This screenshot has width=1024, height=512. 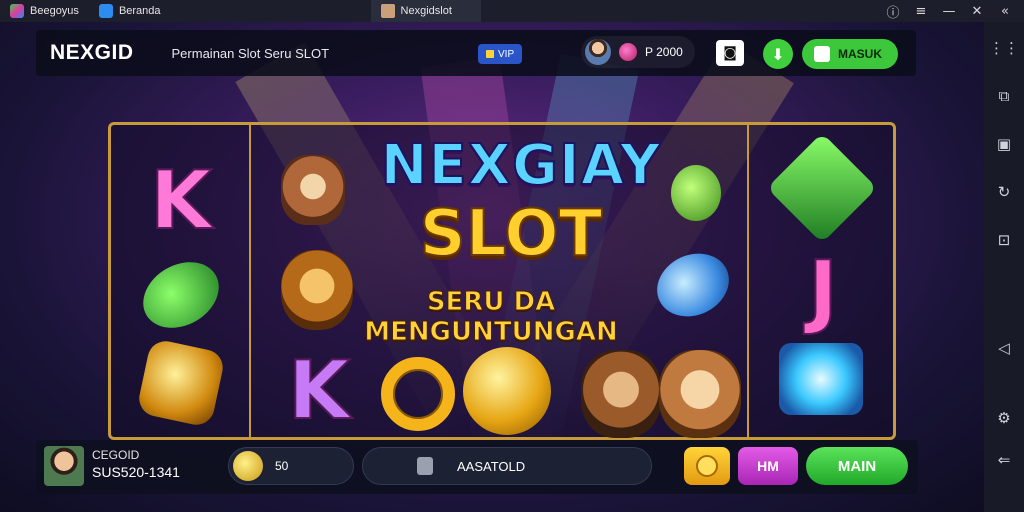 I want to click on game-footer: CEGOID SUS520-1341 50 AASATOLD HM MAIN, so click(x=477, y=467).